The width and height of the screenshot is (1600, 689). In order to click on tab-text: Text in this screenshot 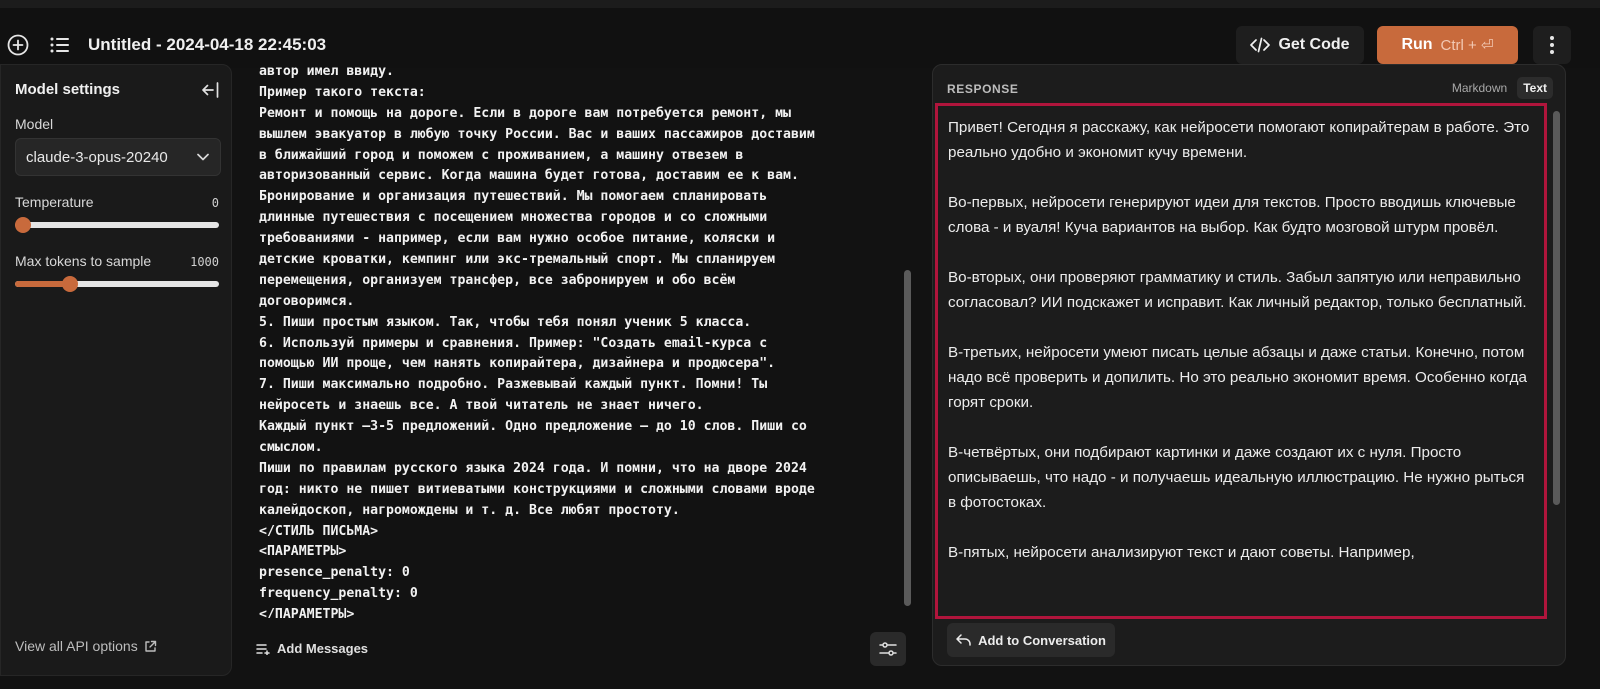, I will do `click(1535, 88)`.